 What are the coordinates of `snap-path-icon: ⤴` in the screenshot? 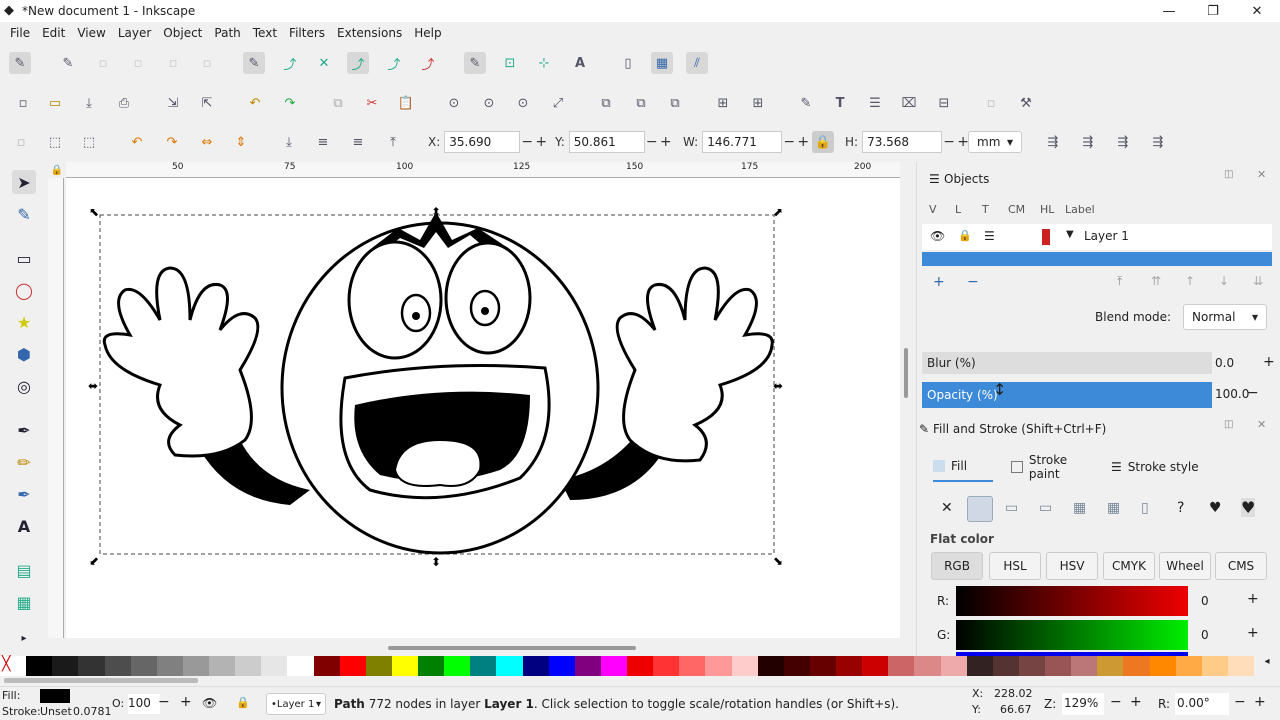 It's located at (290, 63).